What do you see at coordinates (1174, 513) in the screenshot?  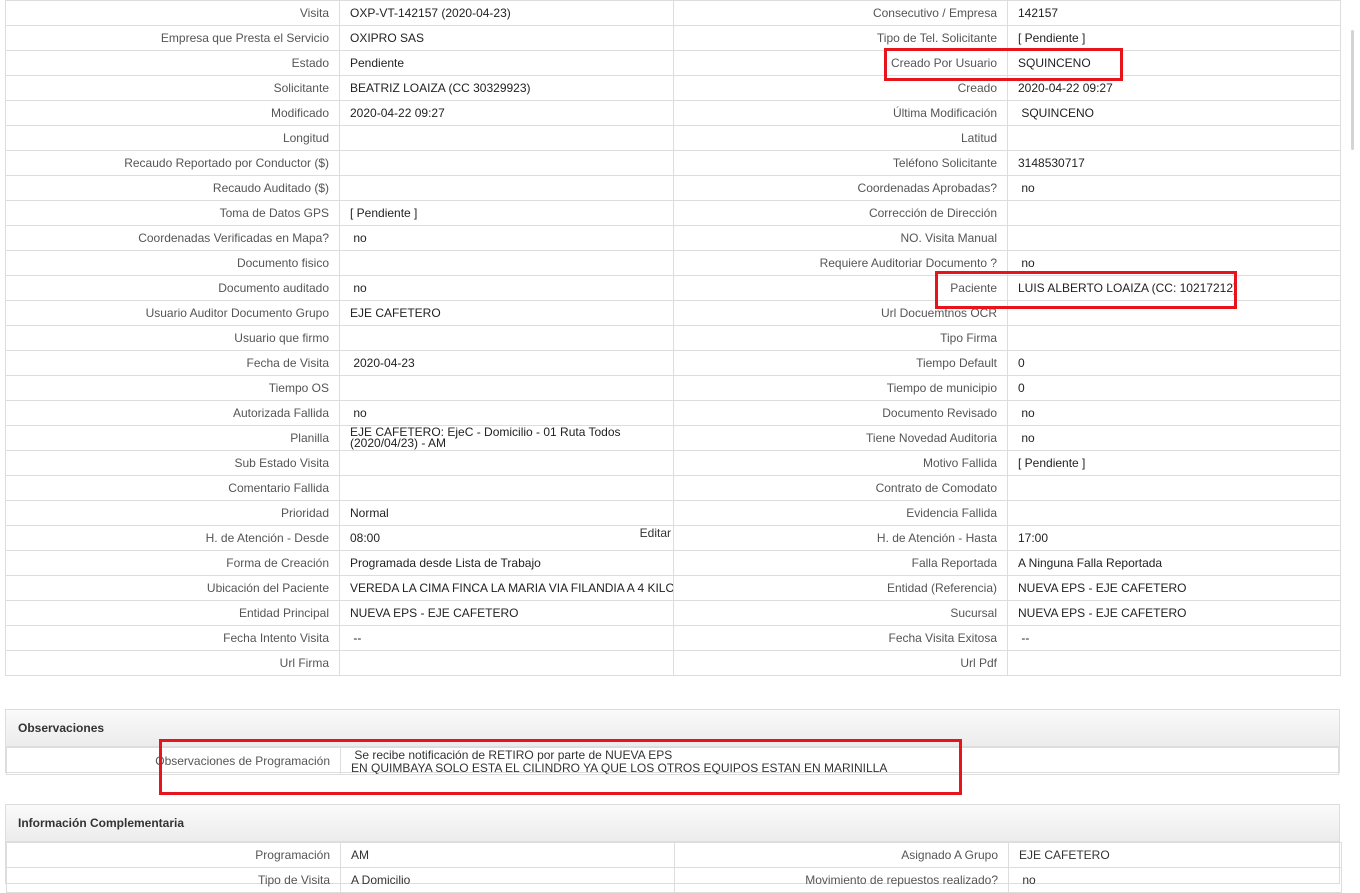 I see `evidencia-fallida-value` at bounding box center [1174, 513].